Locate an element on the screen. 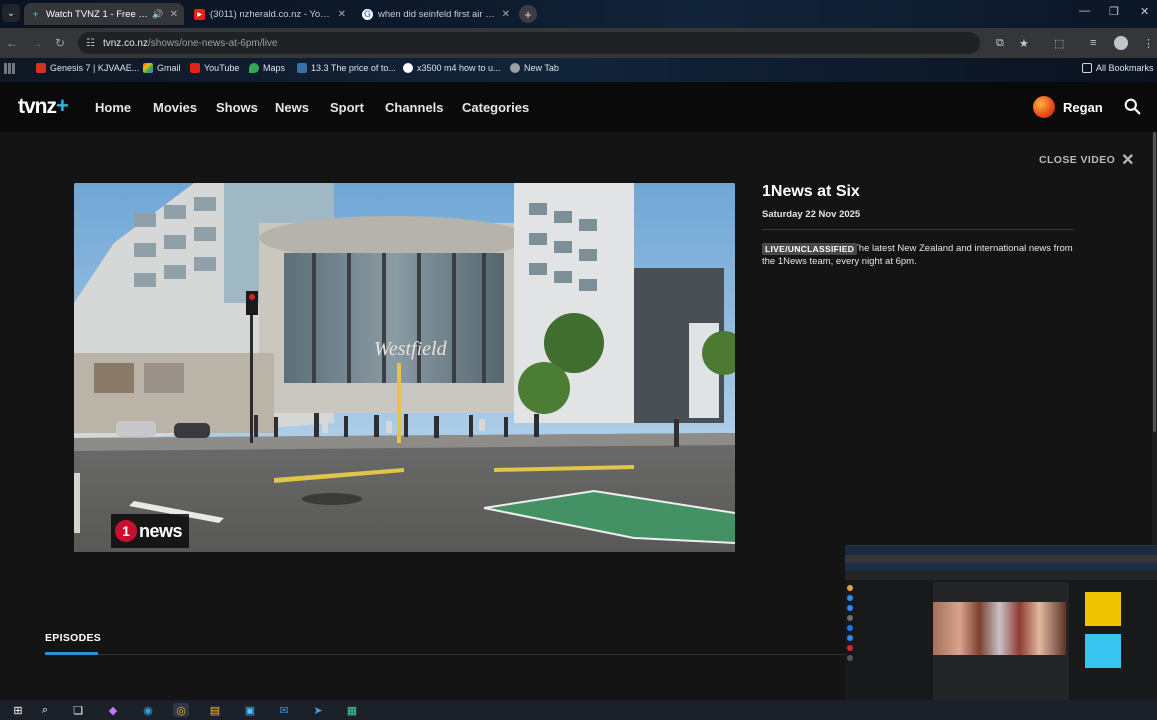 The width and height of the screenshot is (1157, 720). bookmark-item: YouTube is located at coordinates (214, 68).